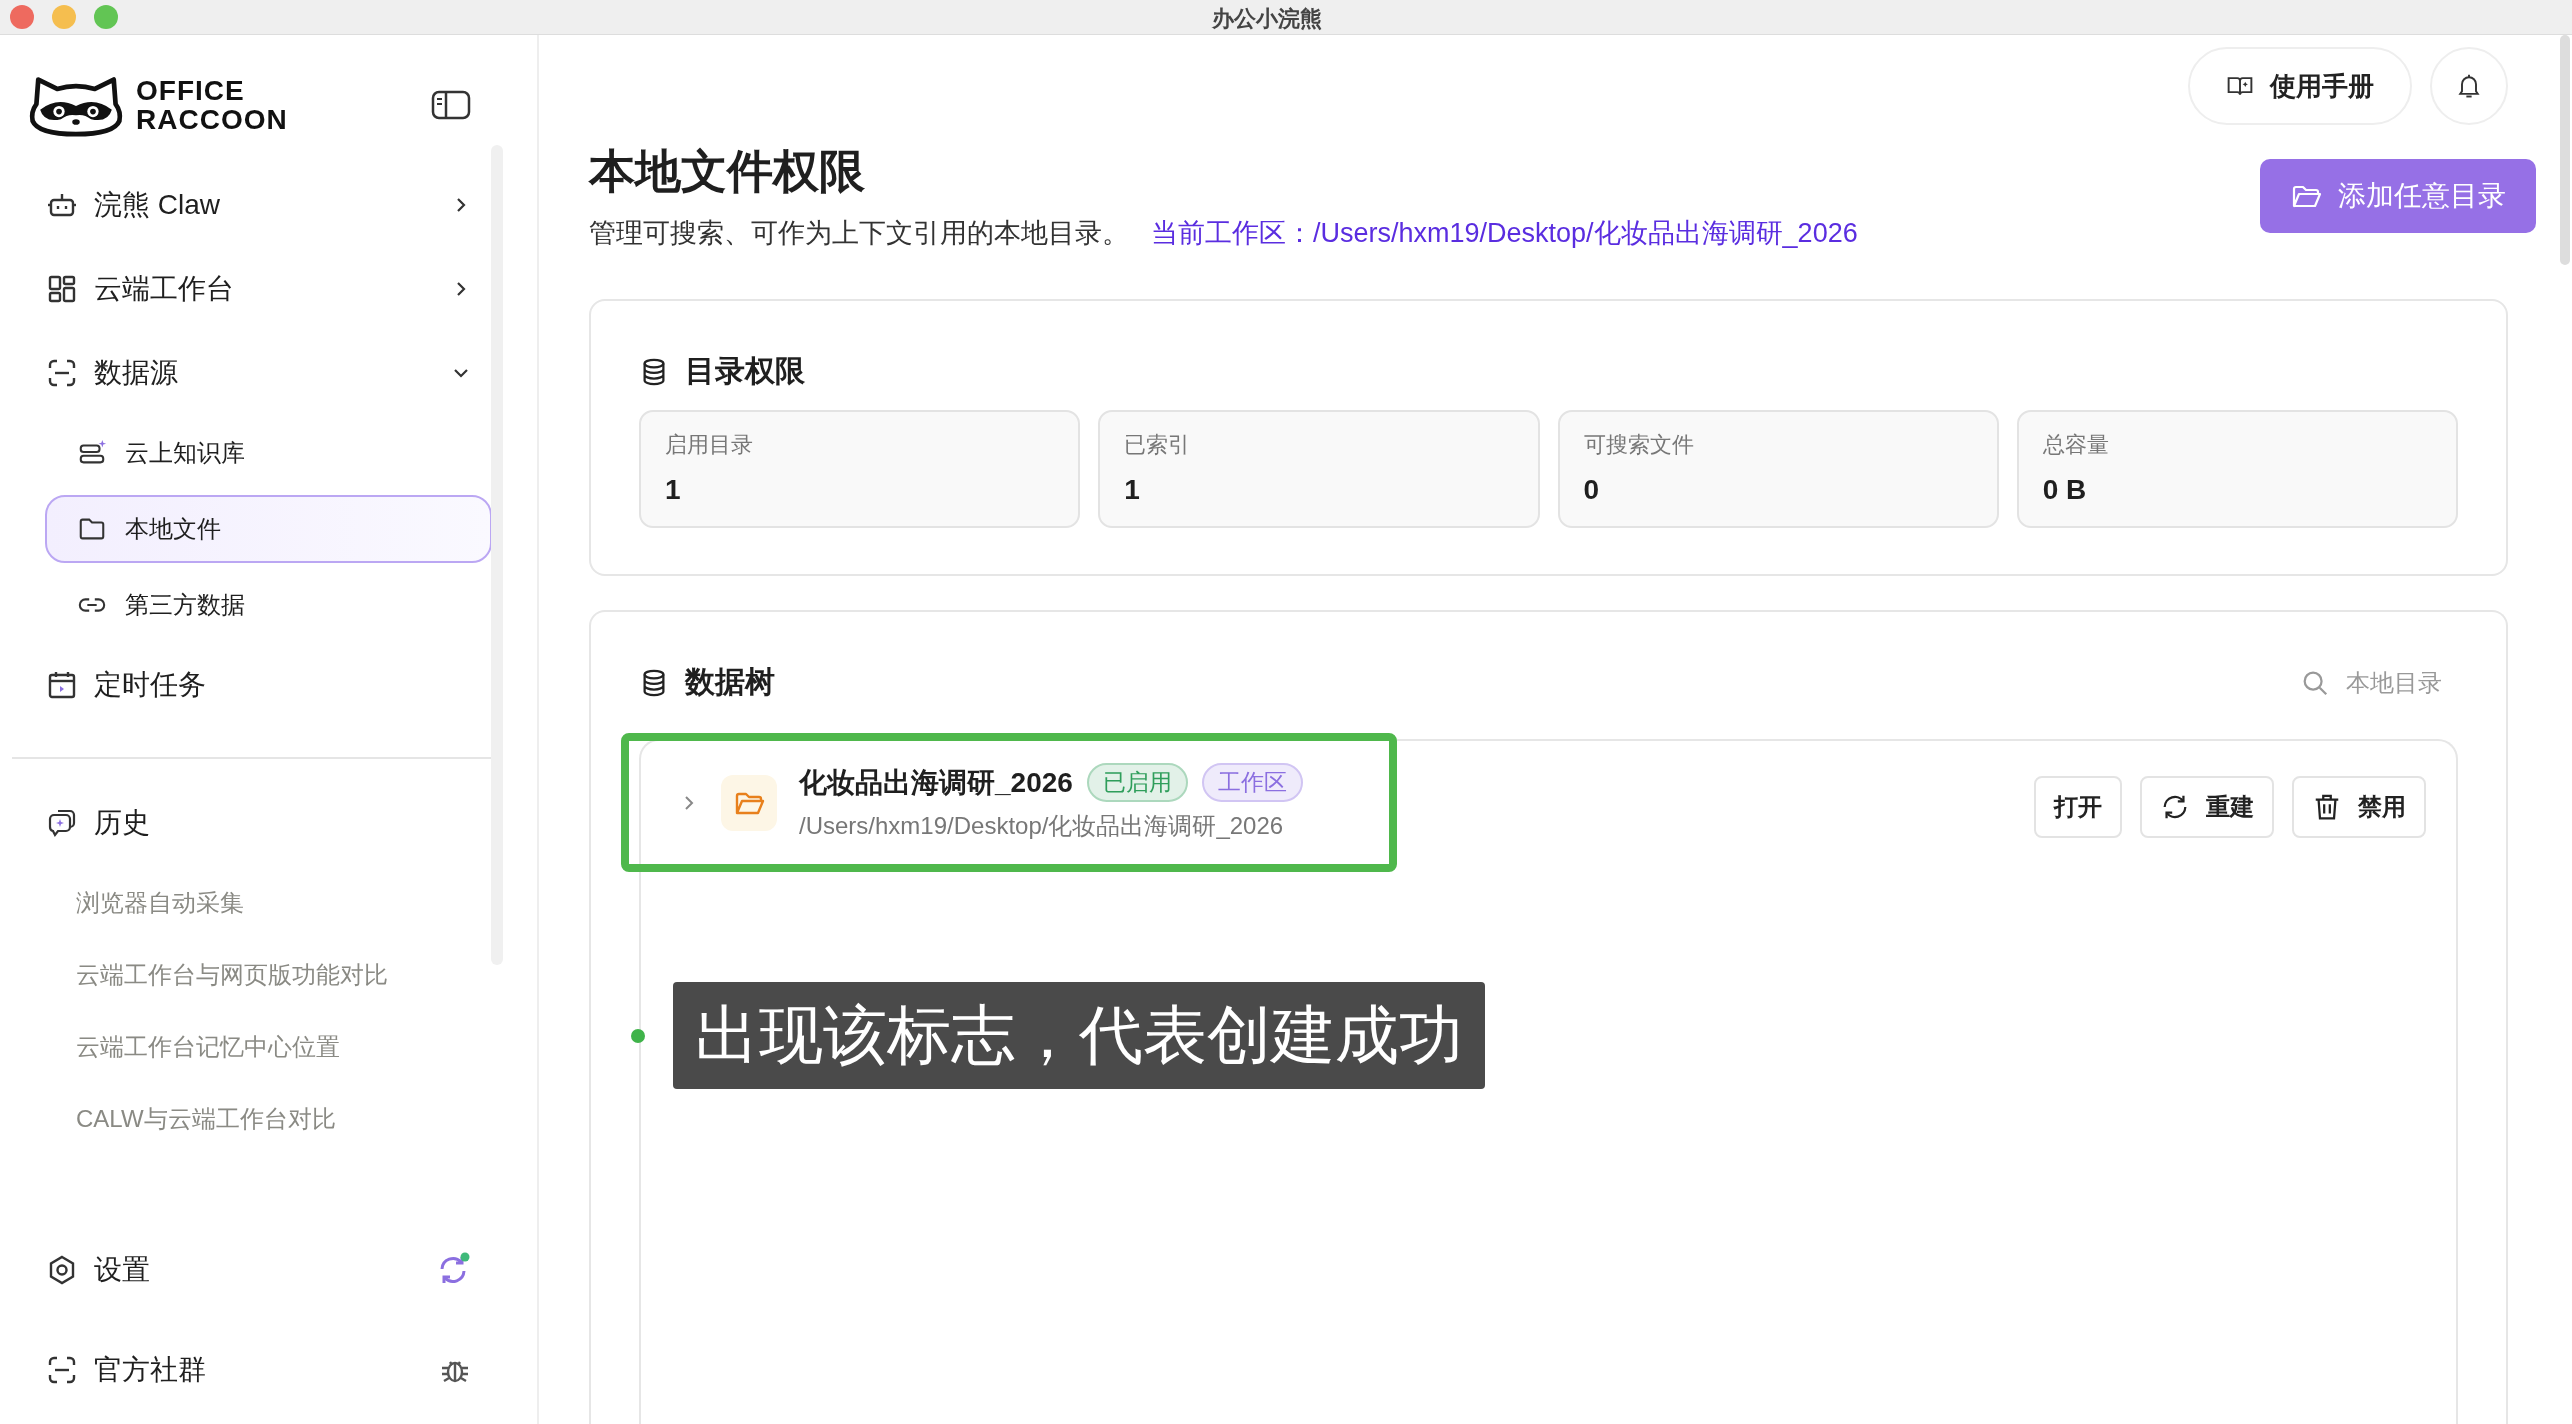 The width and height of the screenshot is (2572, 1424). I want to click on nav-item: 设置, so click(268, 1270).